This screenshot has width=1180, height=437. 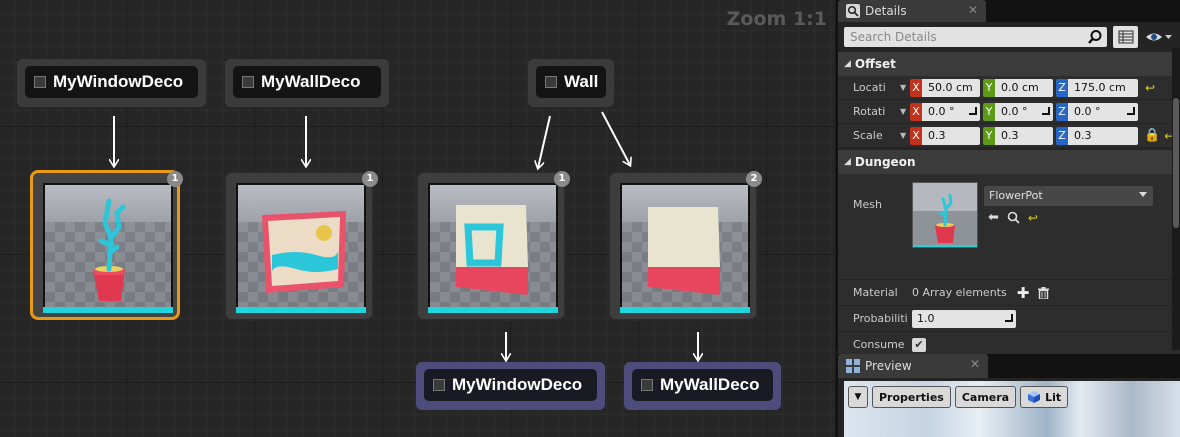 What do you see at coordinates (1012, 409) in the screenshot?
I see `preview-viewport: ▼ Properties Camera Lit` at bounding box center [1012, 409].